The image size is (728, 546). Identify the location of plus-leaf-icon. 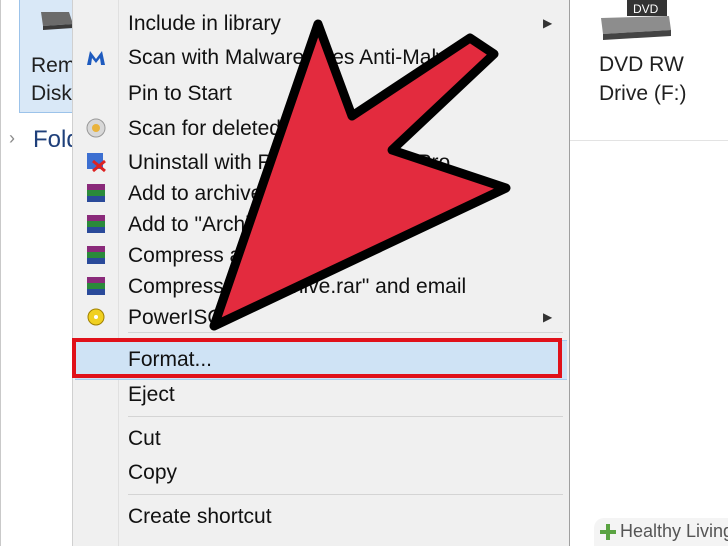
(608, 532).